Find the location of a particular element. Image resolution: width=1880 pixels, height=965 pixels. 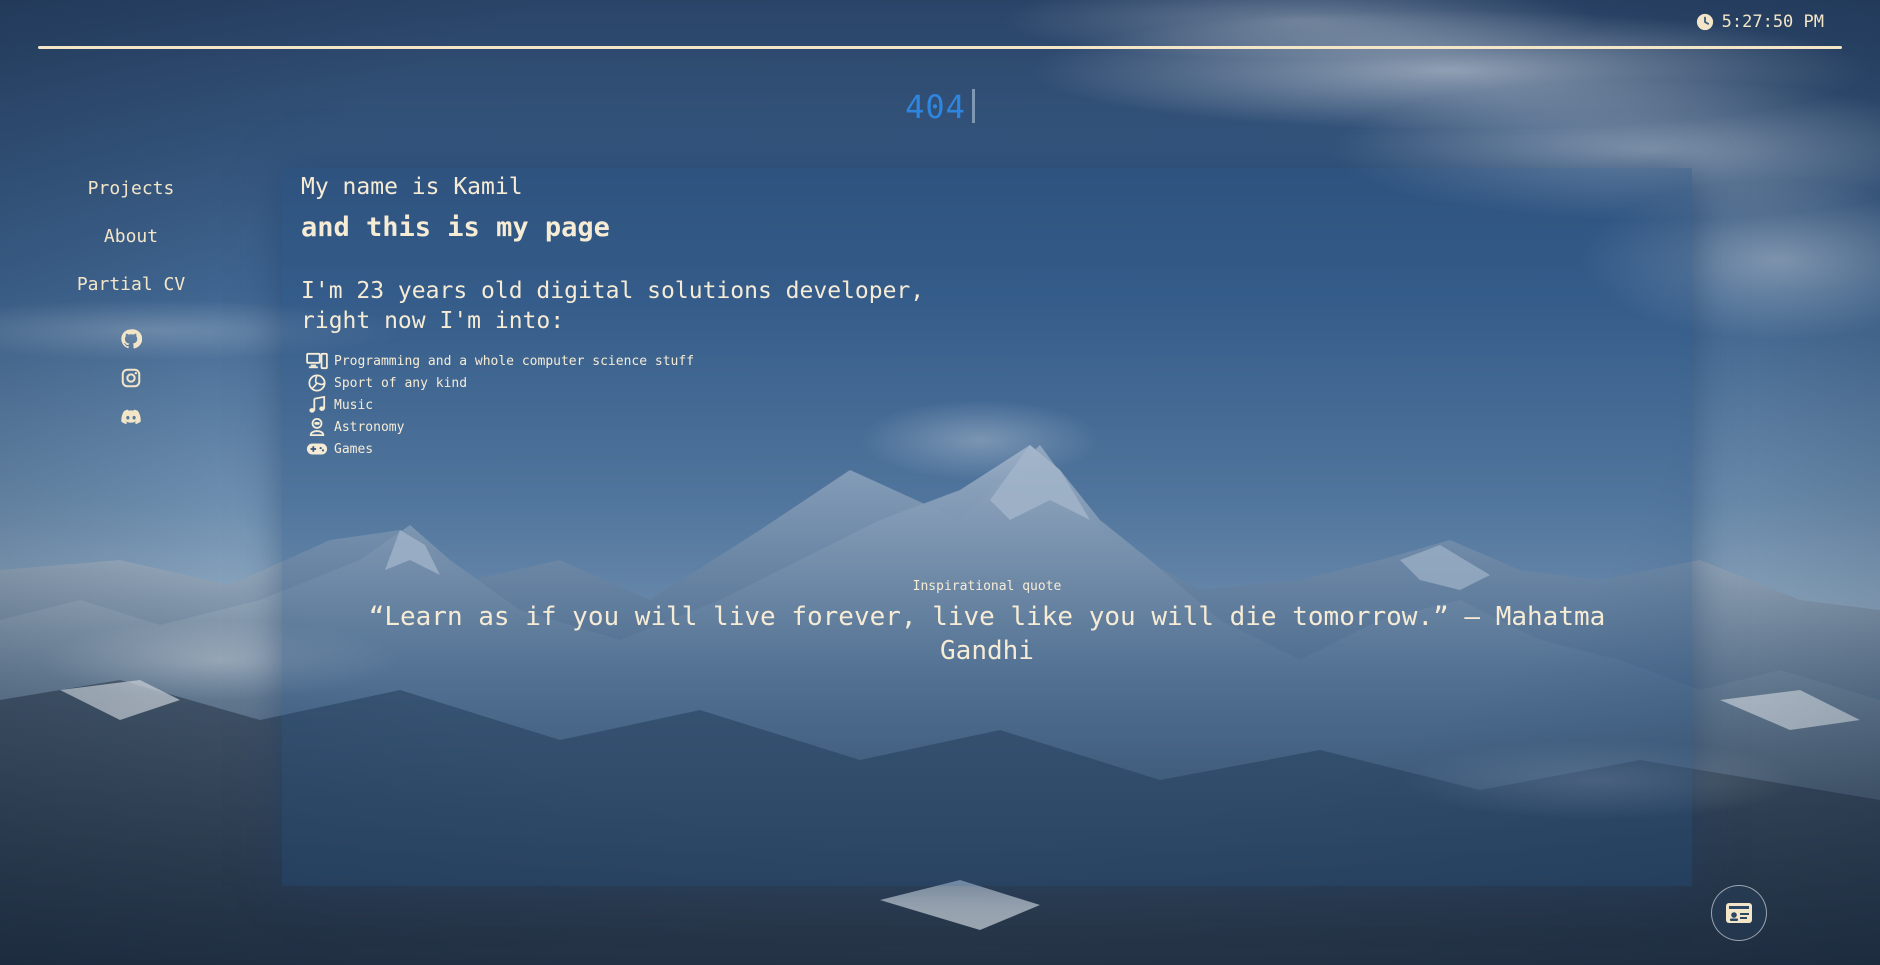

volleyball-icon is located at coordinates (317, 383).